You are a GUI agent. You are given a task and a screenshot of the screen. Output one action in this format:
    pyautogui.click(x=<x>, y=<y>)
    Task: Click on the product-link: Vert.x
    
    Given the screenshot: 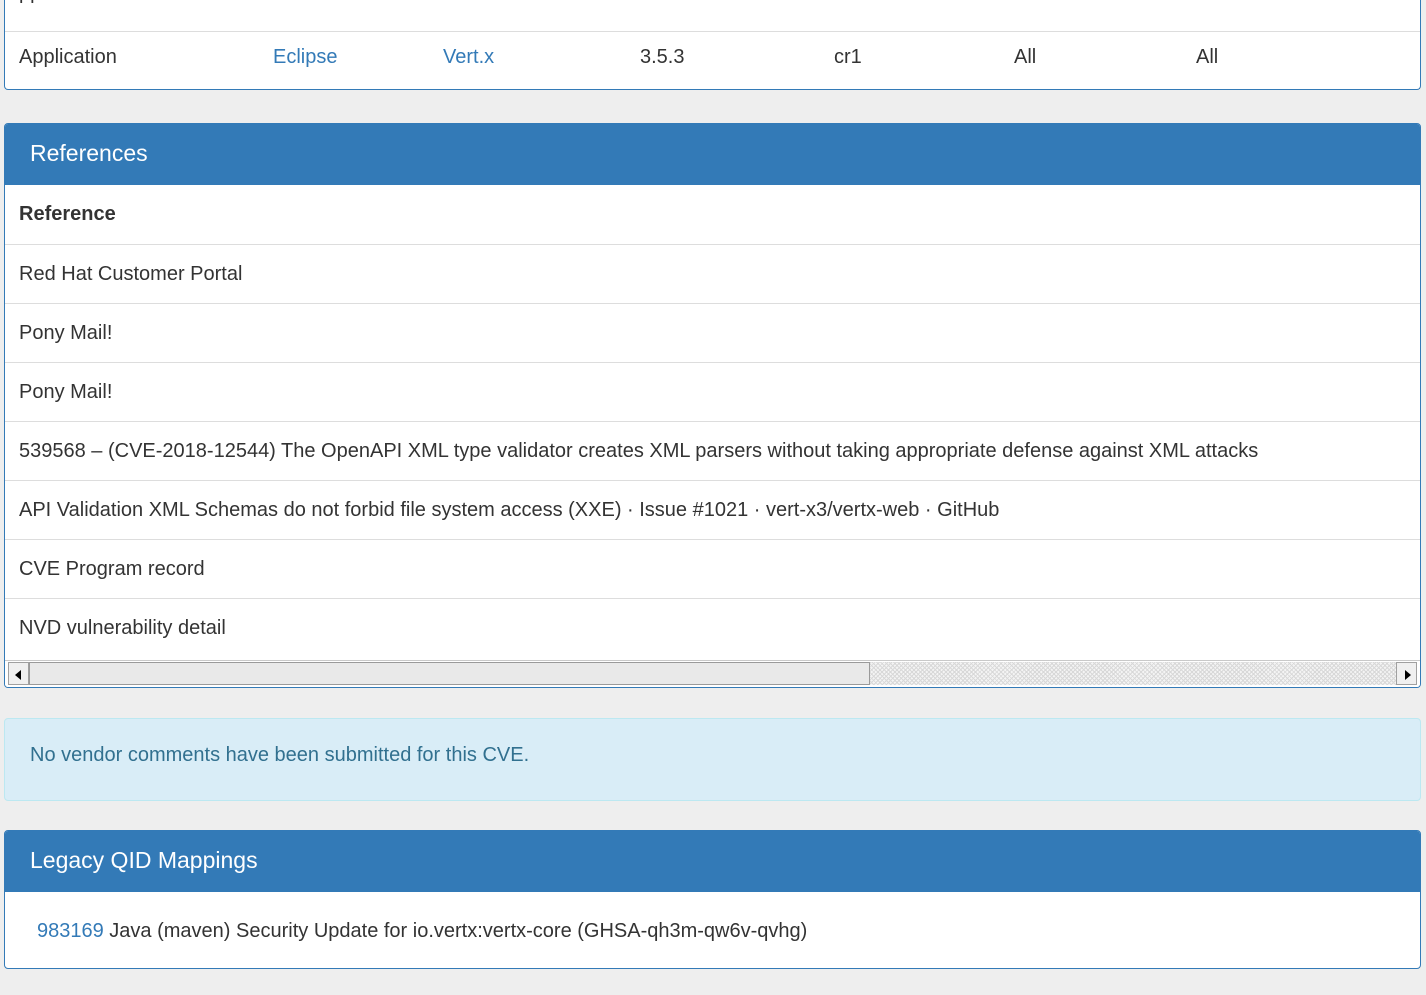 What is the action you would take?
    pyautogui.click(x=468, y=57)
    